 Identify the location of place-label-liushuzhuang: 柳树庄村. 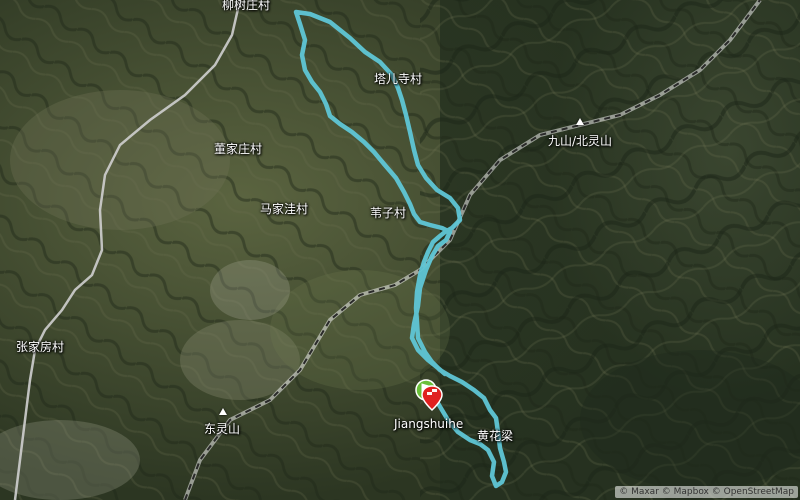
(246, 6).